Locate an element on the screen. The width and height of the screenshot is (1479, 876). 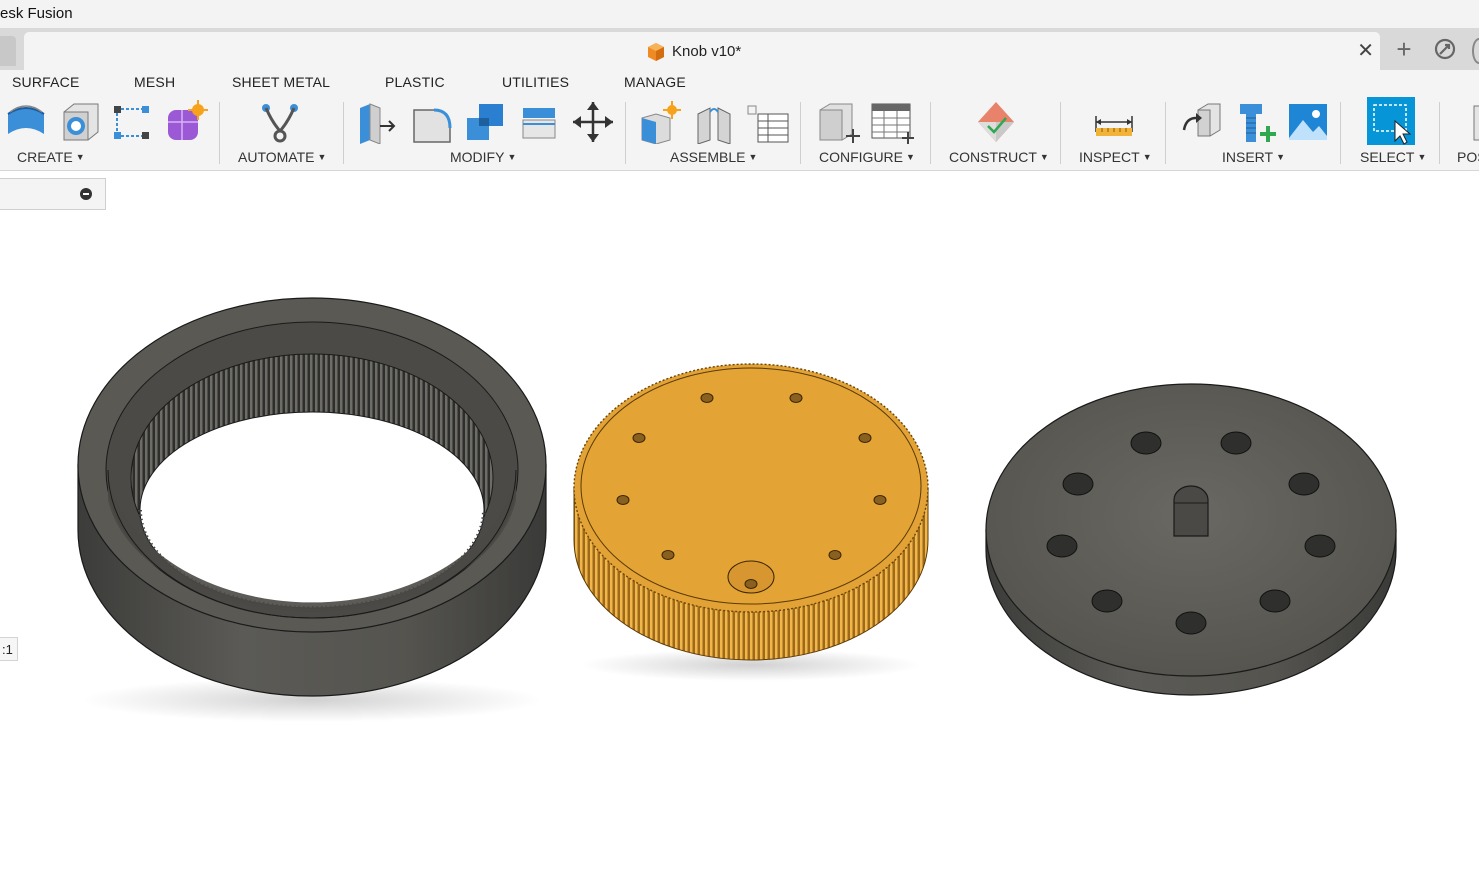
select-menu: SELECT ▼ is located at coordinates (1393, 157).